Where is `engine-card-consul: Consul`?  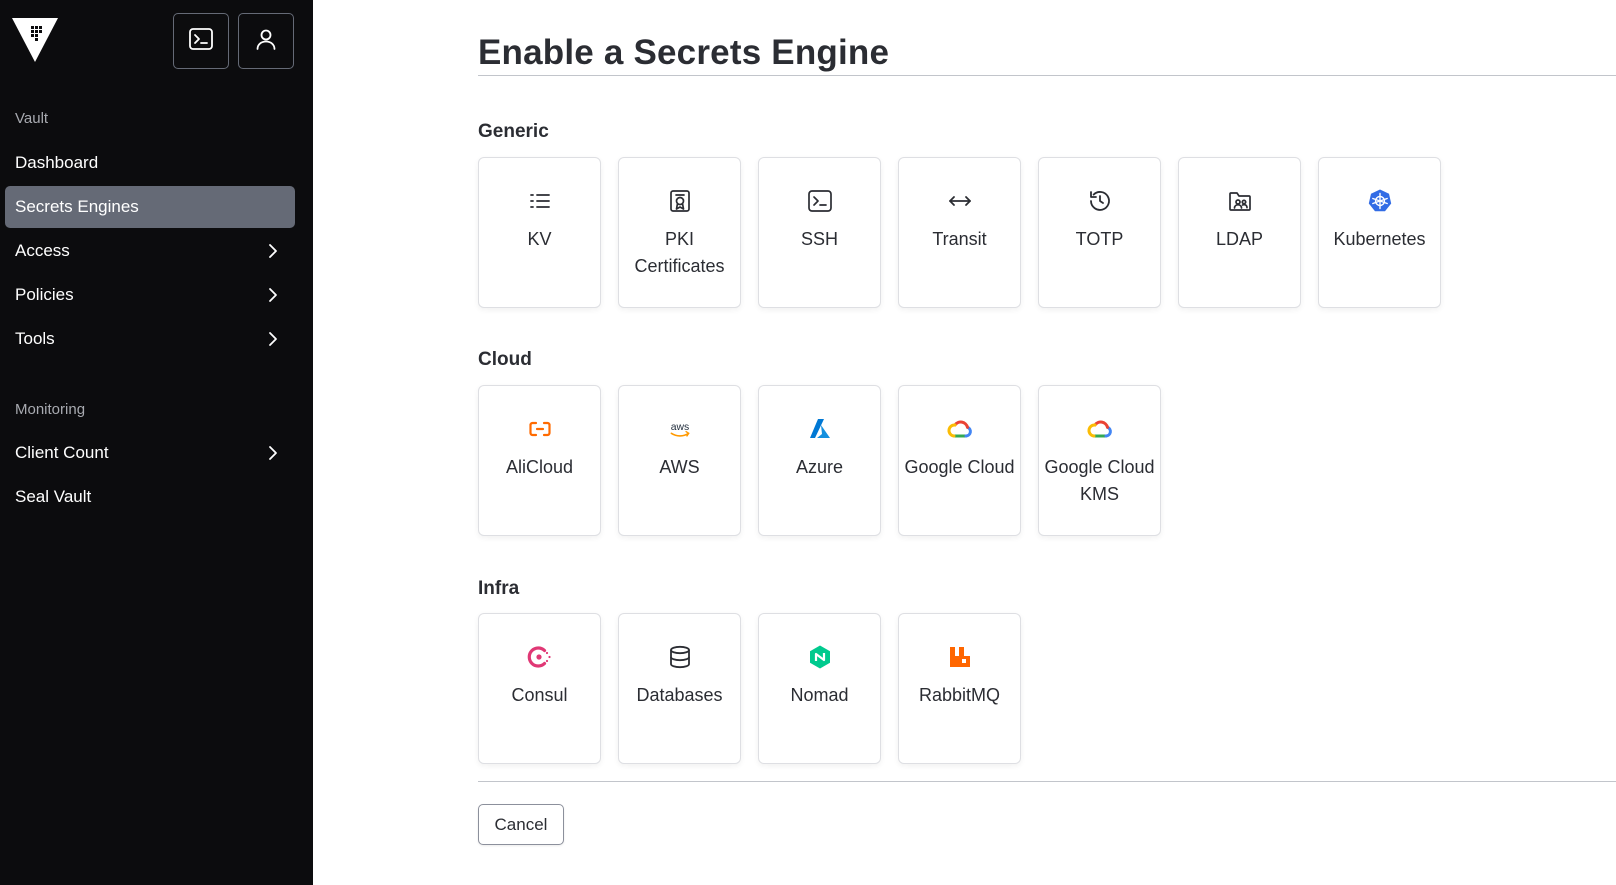
engine-card-consul: Consul is located at coordinates (539, 688).